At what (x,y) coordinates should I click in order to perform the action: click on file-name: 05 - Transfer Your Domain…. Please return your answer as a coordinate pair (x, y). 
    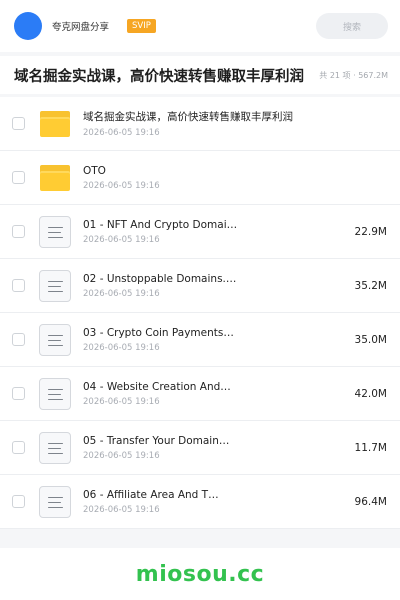
    Looking at the image, I should click on (156, 440).